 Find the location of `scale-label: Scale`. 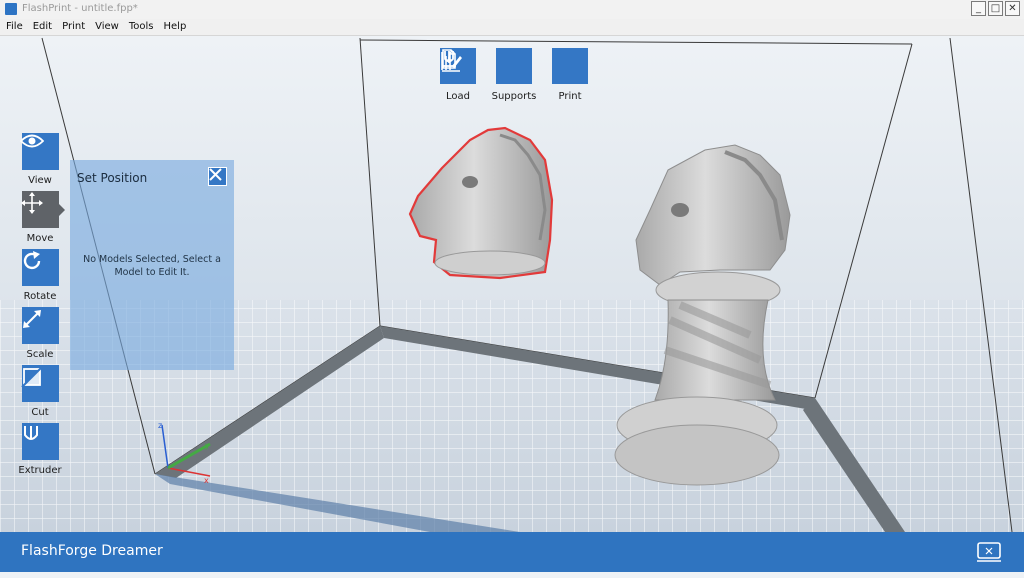

scale-label: Scale is located at coordinates (40, 354).